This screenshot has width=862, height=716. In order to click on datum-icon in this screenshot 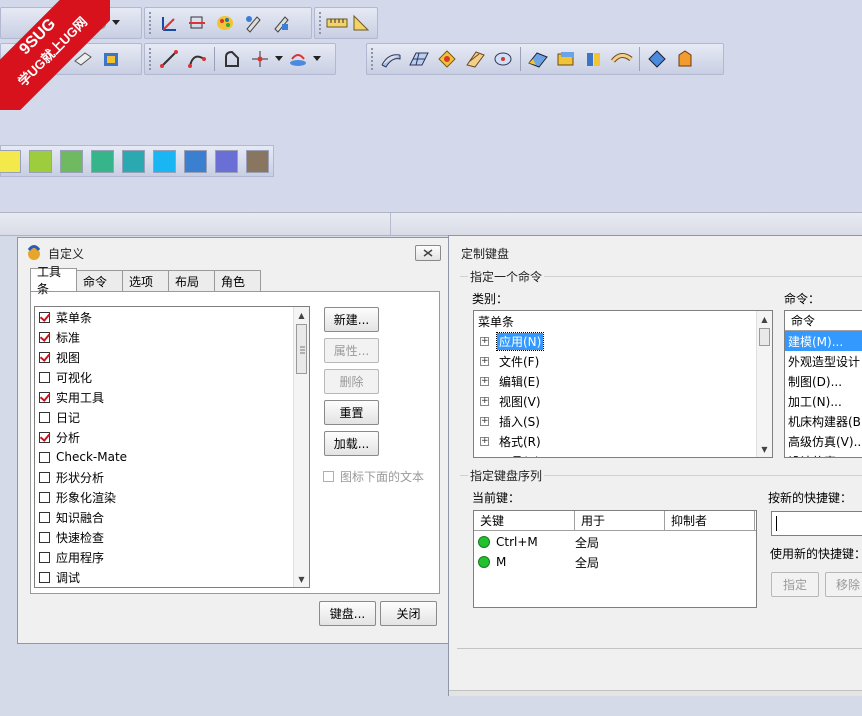, I will do `click(197, 23)`.